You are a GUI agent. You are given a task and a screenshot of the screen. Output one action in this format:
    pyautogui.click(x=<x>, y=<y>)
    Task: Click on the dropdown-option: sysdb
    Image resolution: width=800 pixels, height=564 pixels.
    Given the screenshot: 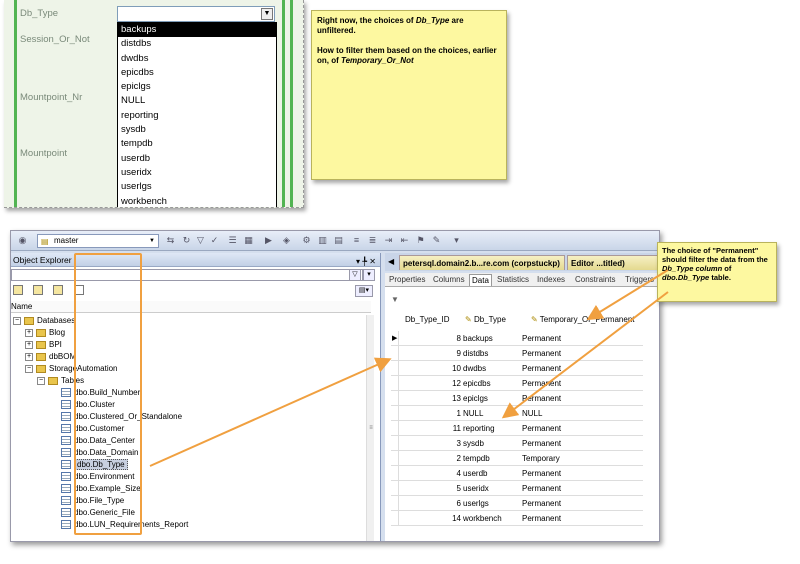 What is the action you would take?
    pyautogui.click(x=197, y=130)
    